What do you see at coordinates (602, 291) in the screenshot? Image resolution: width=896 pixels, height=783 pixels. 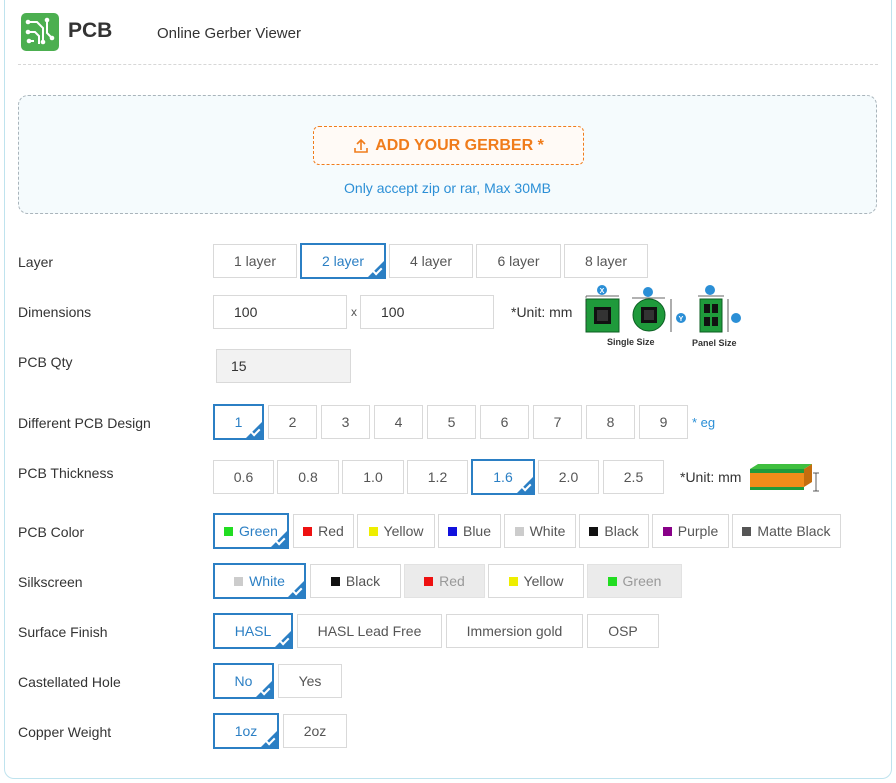 I see `axis-x-label: X` at bounding box center [602, 291].